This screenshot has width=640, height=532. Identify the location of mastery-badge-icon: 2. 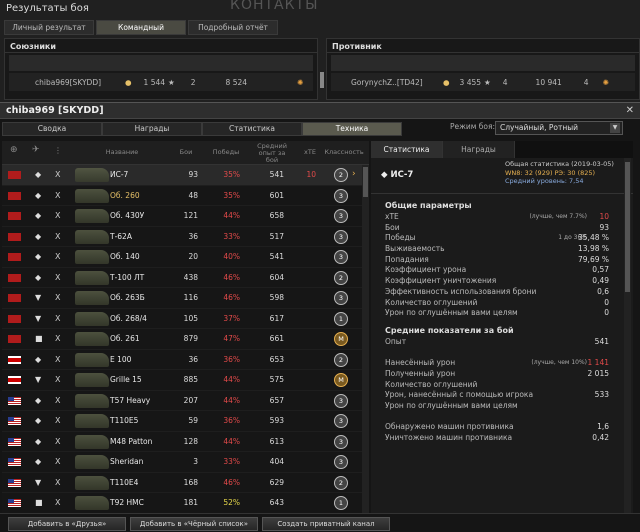
(341, 277).